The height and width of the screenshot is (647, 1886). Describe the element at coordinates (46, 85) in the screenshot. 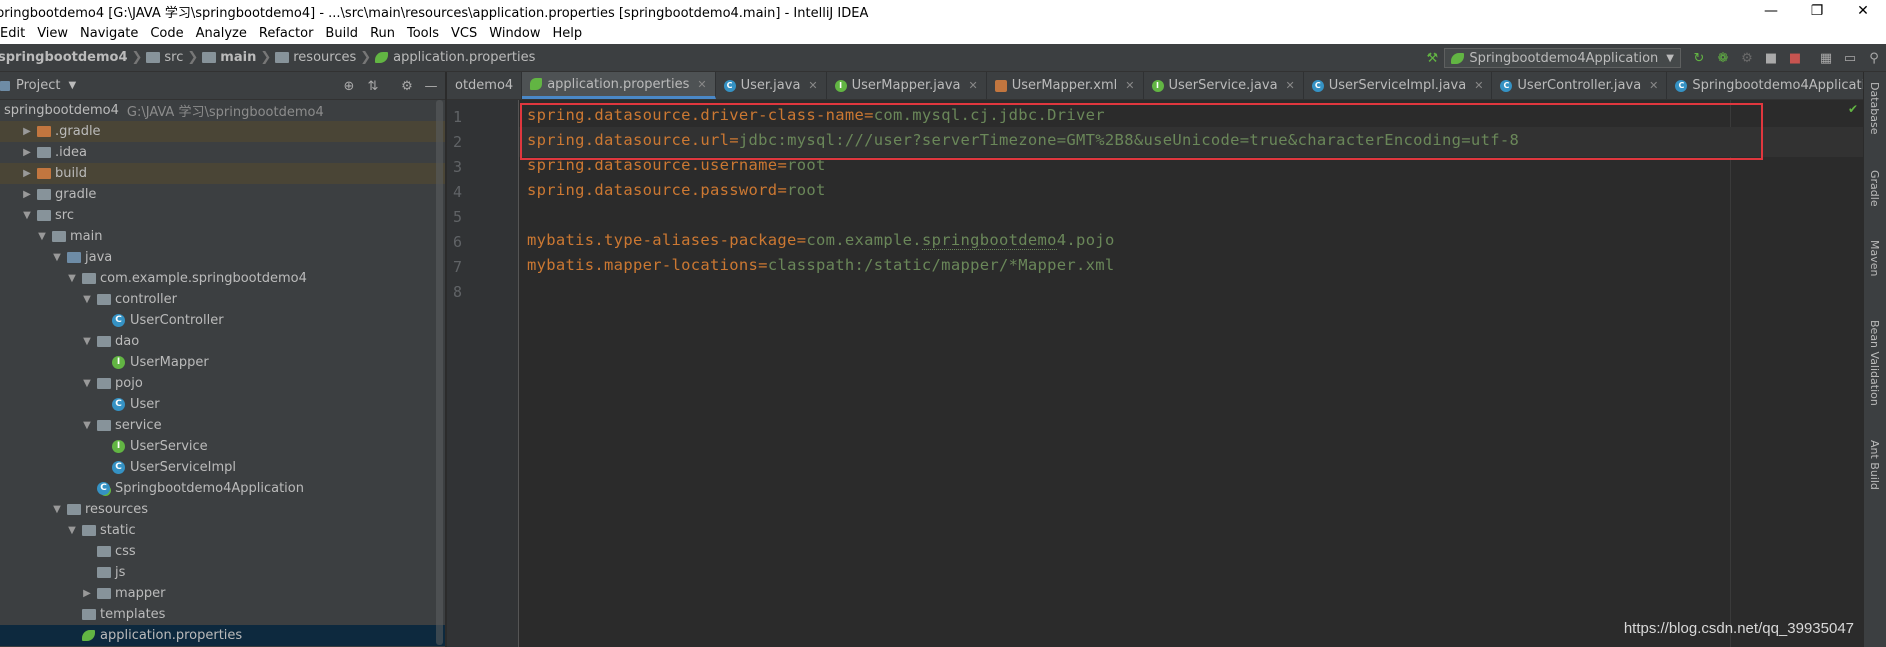

I see `project-view-selector: Project ▼` at that location.